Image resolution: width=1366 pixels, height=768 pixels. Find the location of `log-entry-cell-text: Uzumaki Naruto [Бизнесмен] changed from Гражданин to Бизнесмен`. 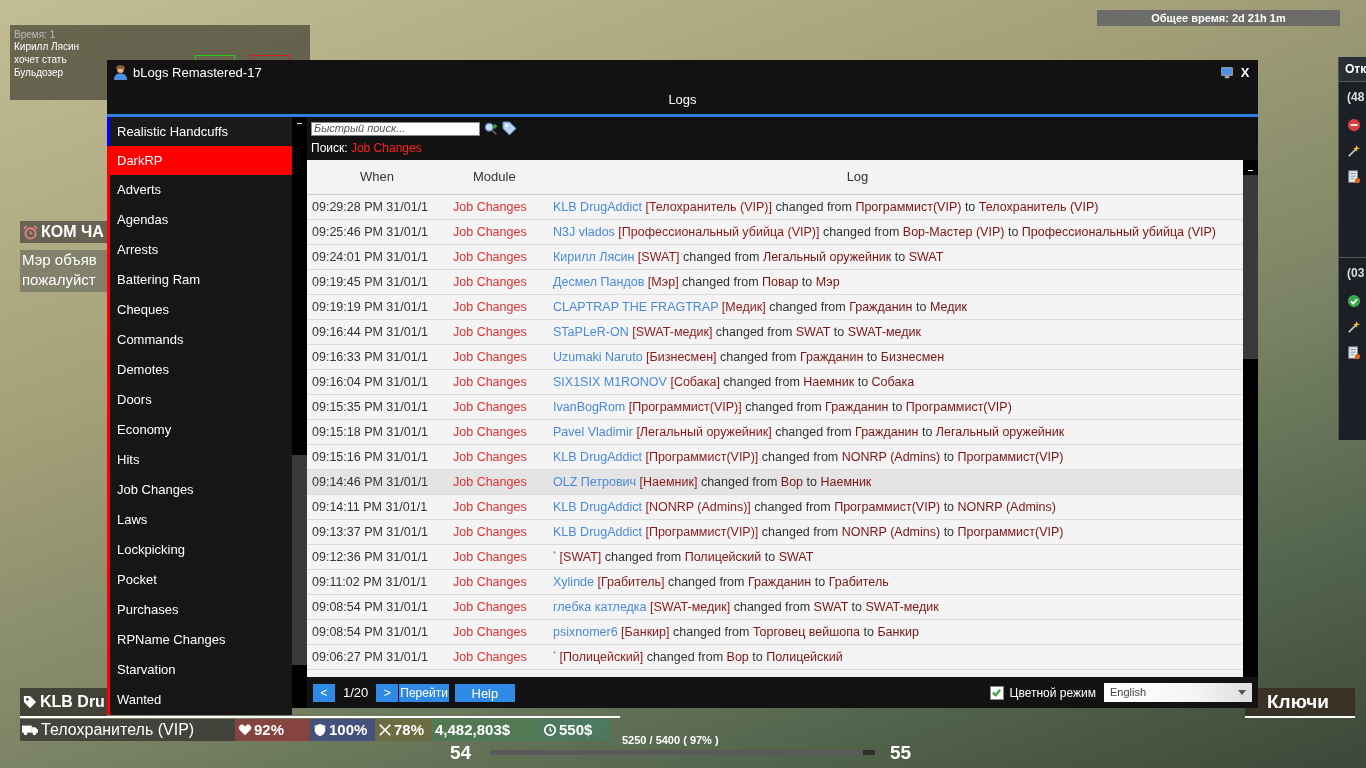

log-entry-cell-text: Uzumaki Naruto [Бизнесмен] changed from Гражданин to Бизнесмен is located at coordinates (749, 357).